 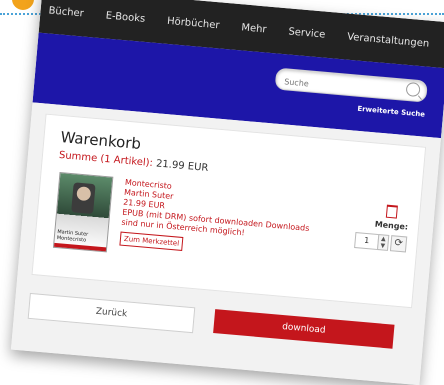 What do you see at coordinates (23, 5) in the screenshot?
I see `decorative-badge` at bounding box center [23, 5].